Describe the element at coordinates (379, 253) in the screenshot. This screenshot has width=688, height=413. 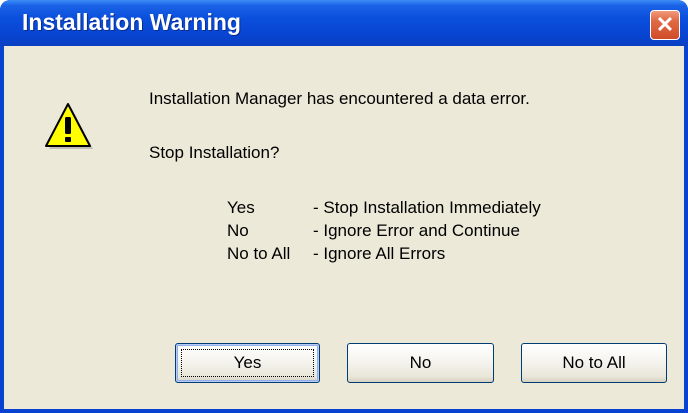
I see `option-description: - Ignore All Errors` at that location.